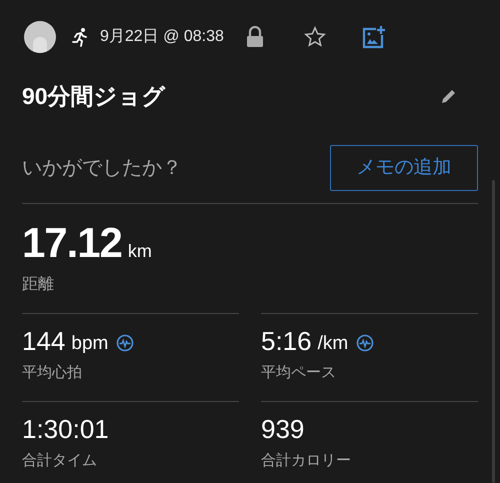 Image resolution: width=500 pixels, height=483 pixels. I want to click on distance-value: 17.12, so click(72, 243).